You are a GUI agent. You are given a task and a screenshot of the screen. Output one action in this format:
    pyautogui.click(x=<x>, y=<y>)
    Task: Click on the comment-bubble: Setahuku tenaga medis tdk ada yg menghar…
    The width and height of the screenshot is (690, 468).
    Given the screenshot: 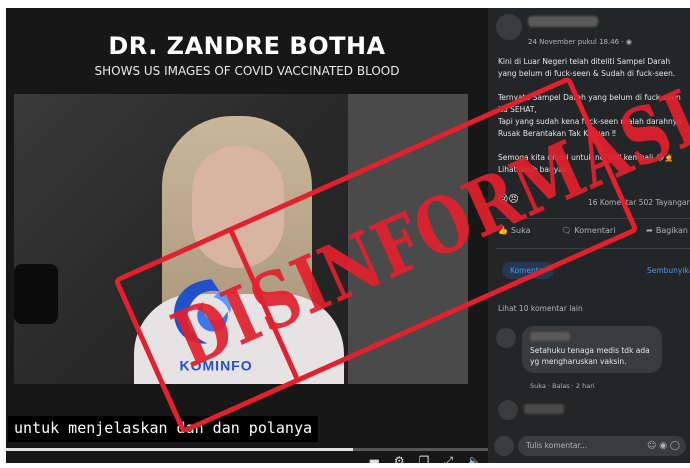 What is the action you would take?
    pyautogui.click(x=592, y=349)
    